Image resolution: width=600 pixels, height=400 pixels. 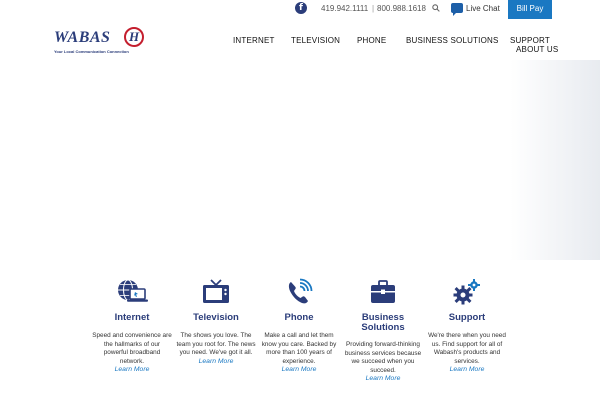 I want to click on service-title: Support, so click(x=467, y=318).